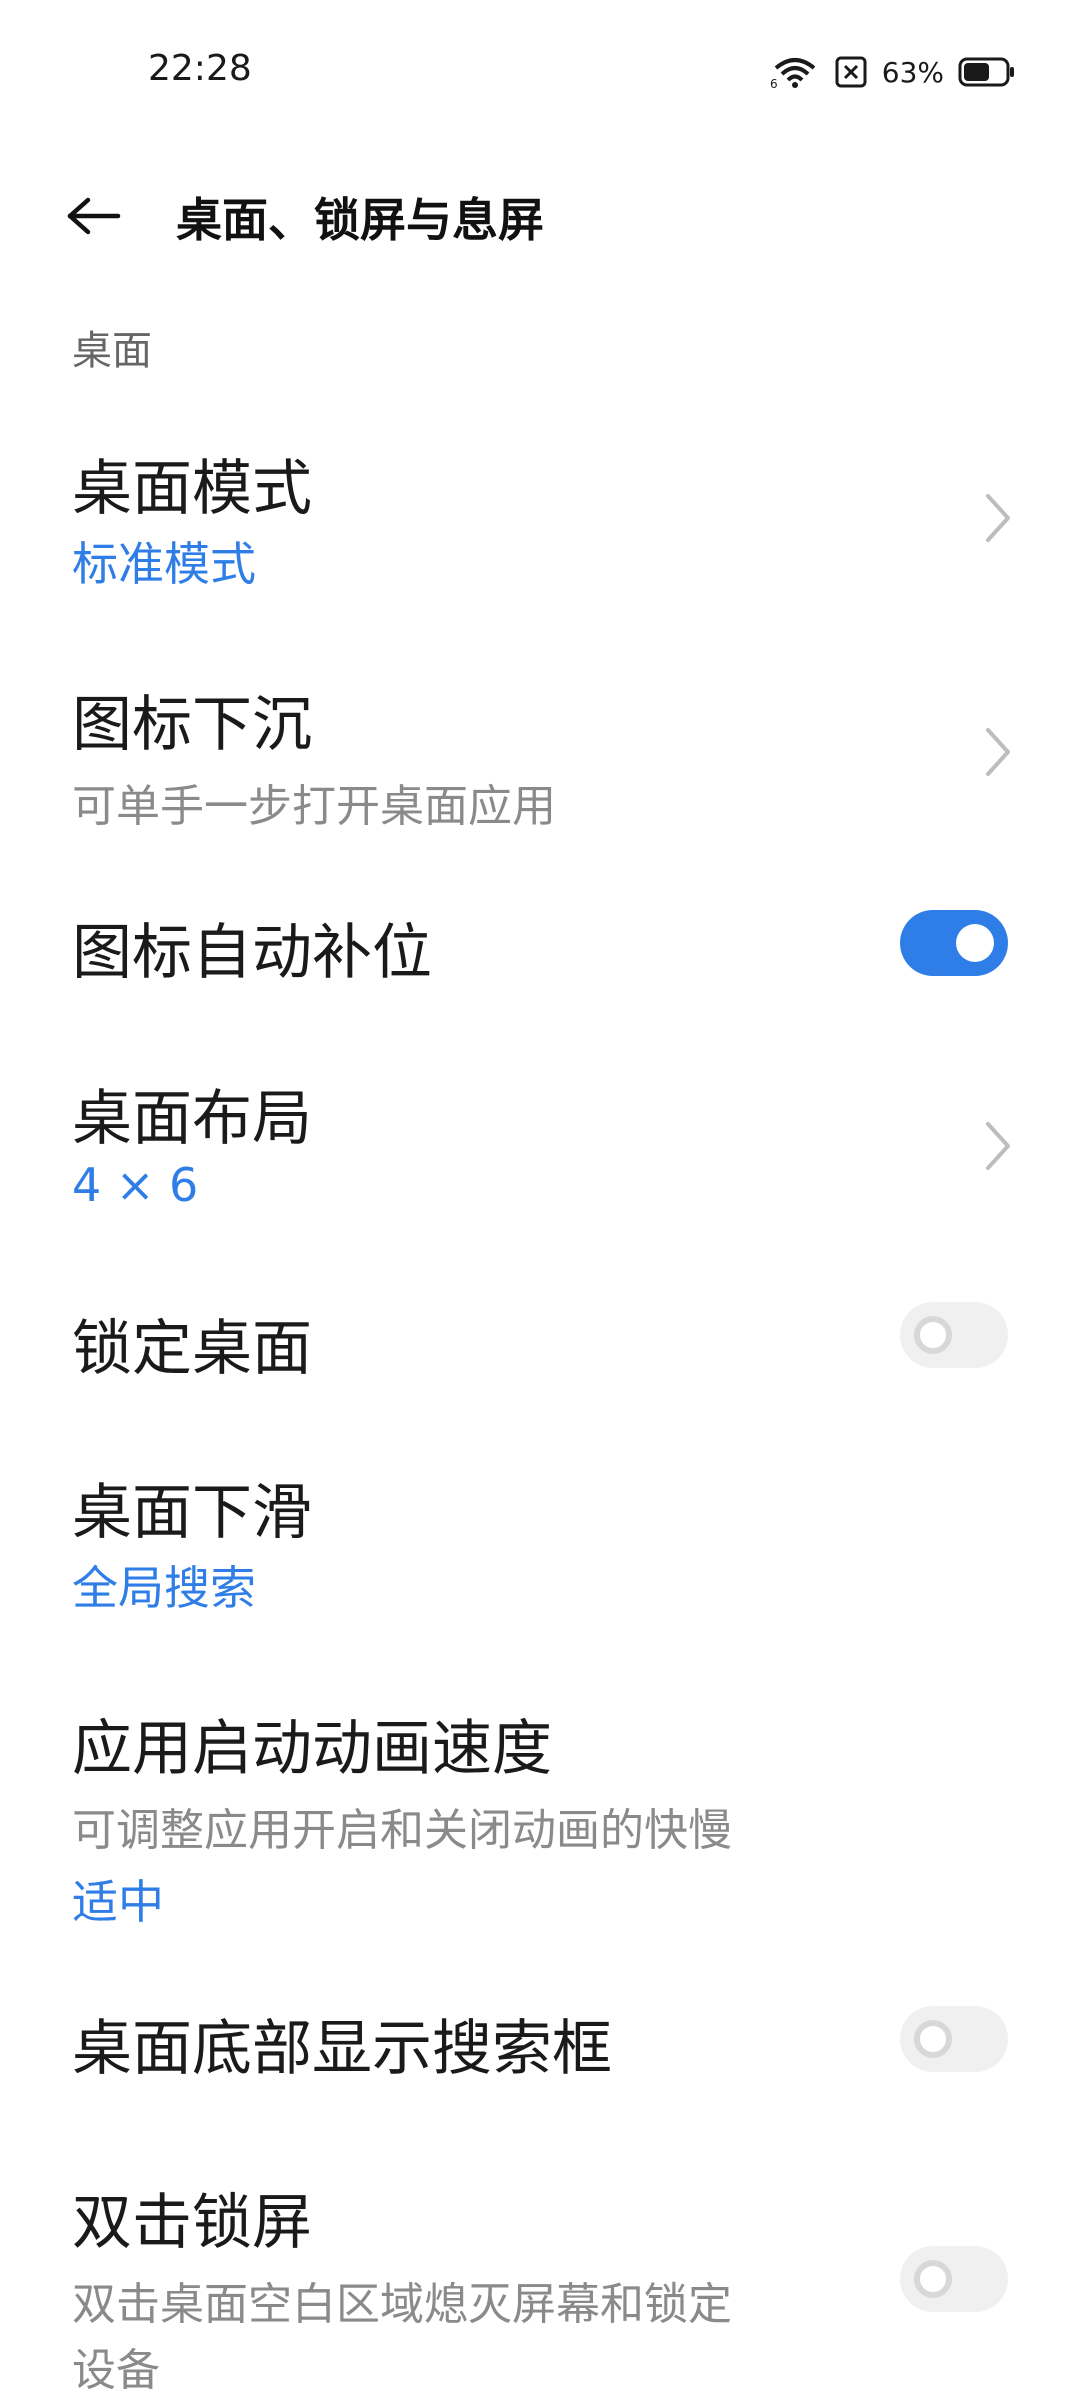 The height and width of the screenshot is (2400, 1080). What do you see at coordinates (954, 2039) in the screenshot?
I see `bottom-search-bar-toggle` at bounding box center [954, 2039].